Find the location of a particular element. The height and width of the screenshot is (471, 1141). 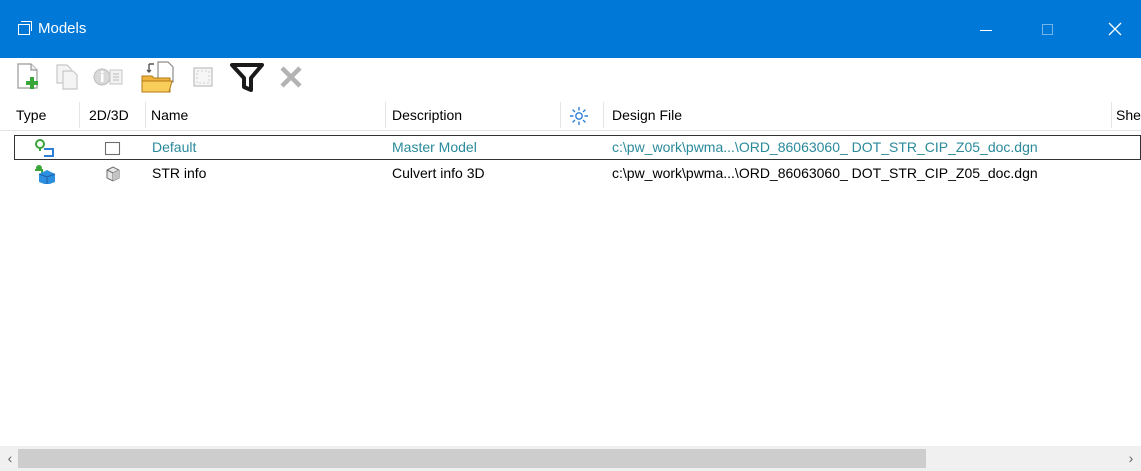

column-name: Name is located at coordinates (169, 115).